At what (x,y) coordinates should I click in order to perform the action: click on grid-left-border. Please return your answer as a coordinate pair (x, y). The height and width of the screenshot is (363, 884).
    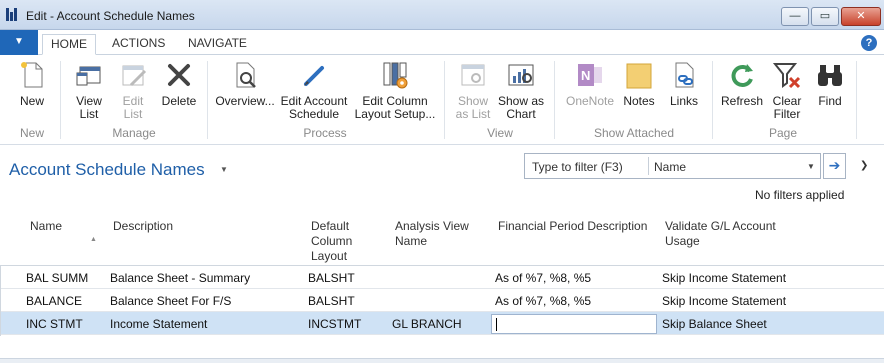
    Looking at the image, I should click on (0, 301).